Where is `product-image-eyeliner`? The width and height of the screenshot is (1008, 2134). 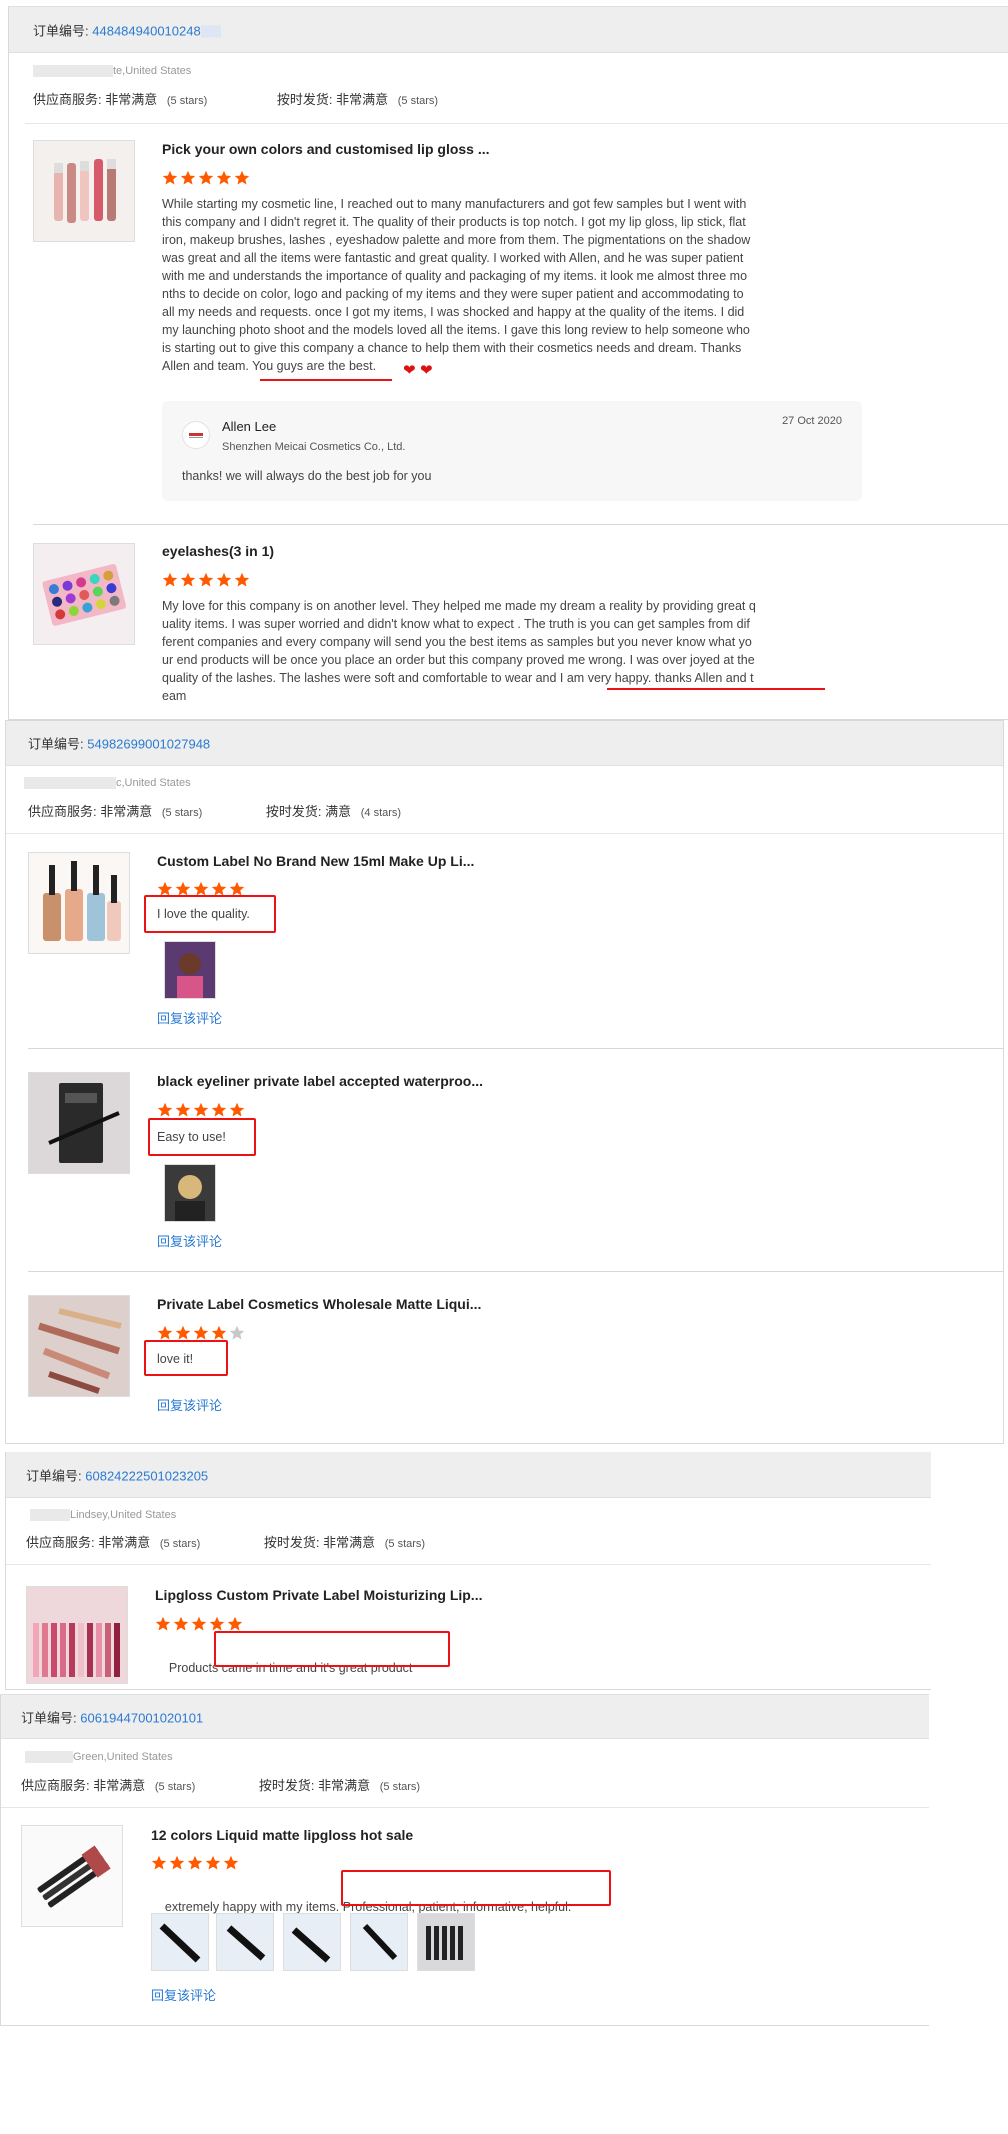 product-image-eyeliner is located at coordinates (79, 1123).